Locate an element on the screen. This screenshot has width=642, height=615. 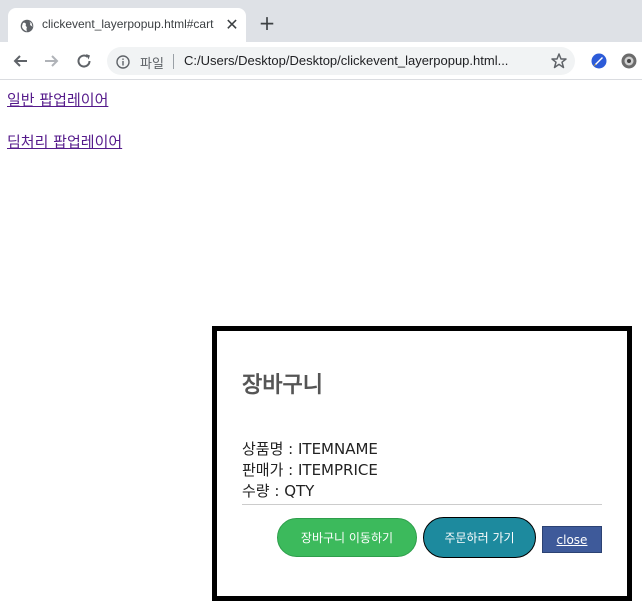
reload-icon is located at coordinates (84, 61).